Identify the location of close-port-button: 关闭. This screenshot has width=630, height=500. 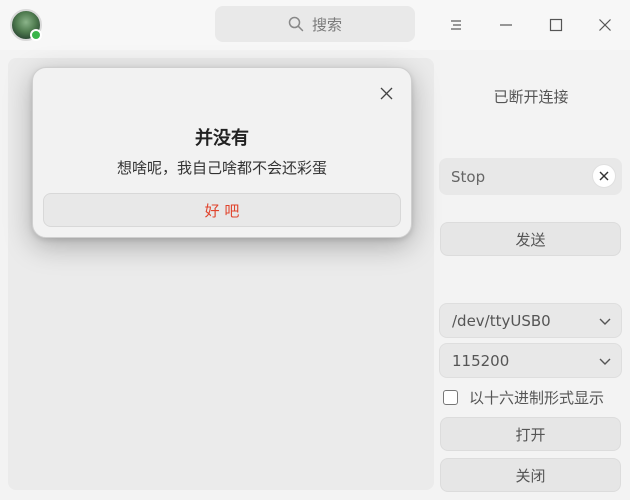
(530, 475).